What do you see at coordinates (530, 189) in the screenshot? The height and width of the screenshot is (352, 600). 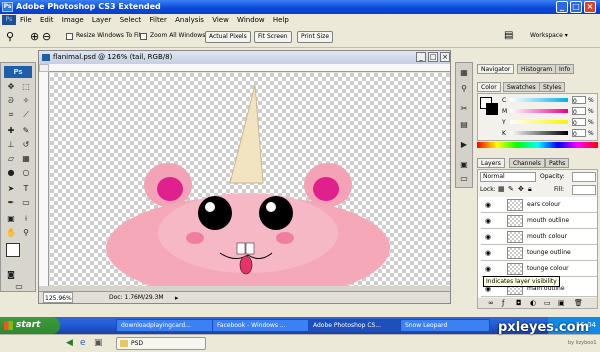 I see `lock-all-icon: 🔒︎` at bounding box center [530, 189].